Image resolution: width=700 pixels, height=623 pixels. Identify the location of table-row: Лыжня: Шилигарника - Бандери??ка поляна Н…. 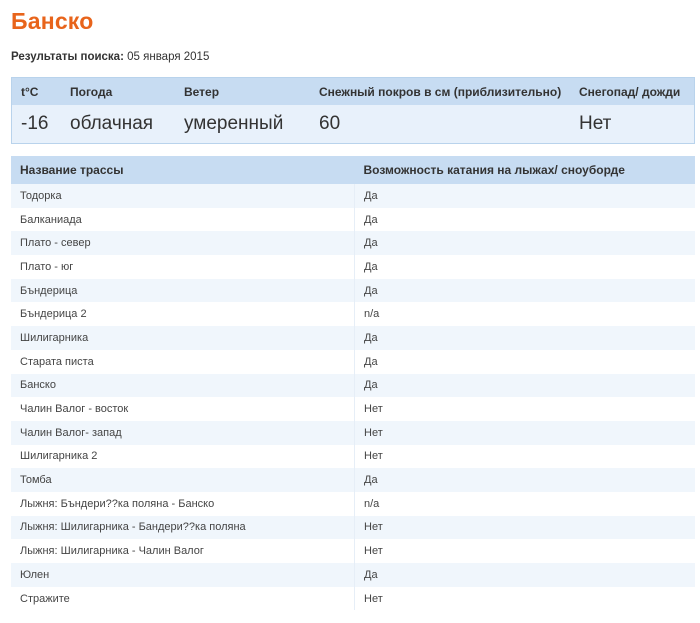
(353, 527).